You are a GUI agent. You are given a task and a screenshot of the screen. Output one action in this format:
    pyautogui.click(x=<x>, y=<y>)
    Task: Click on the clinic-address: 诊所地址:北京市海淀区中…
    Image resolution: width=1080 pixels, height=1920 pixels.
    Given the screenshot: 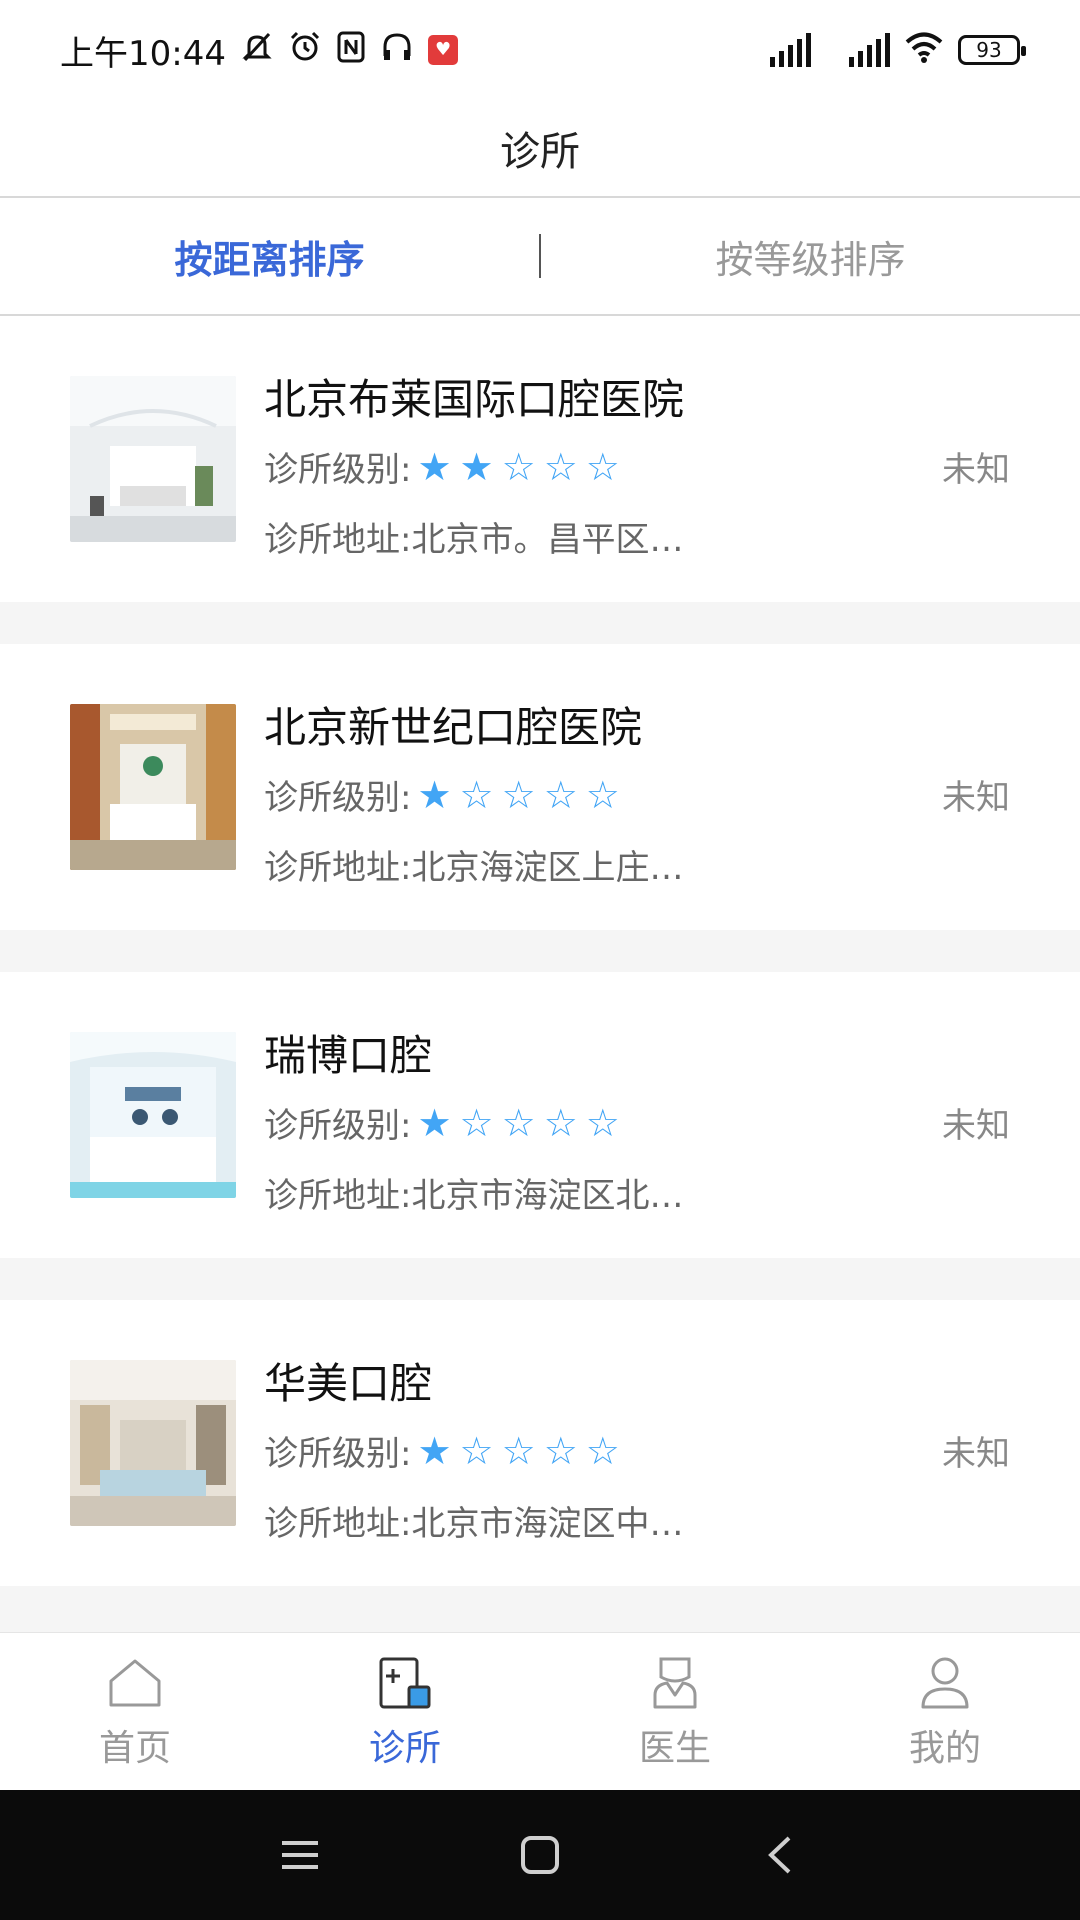 What is the action you would take?
    pyautogui.click(x=474, y=1524)
    